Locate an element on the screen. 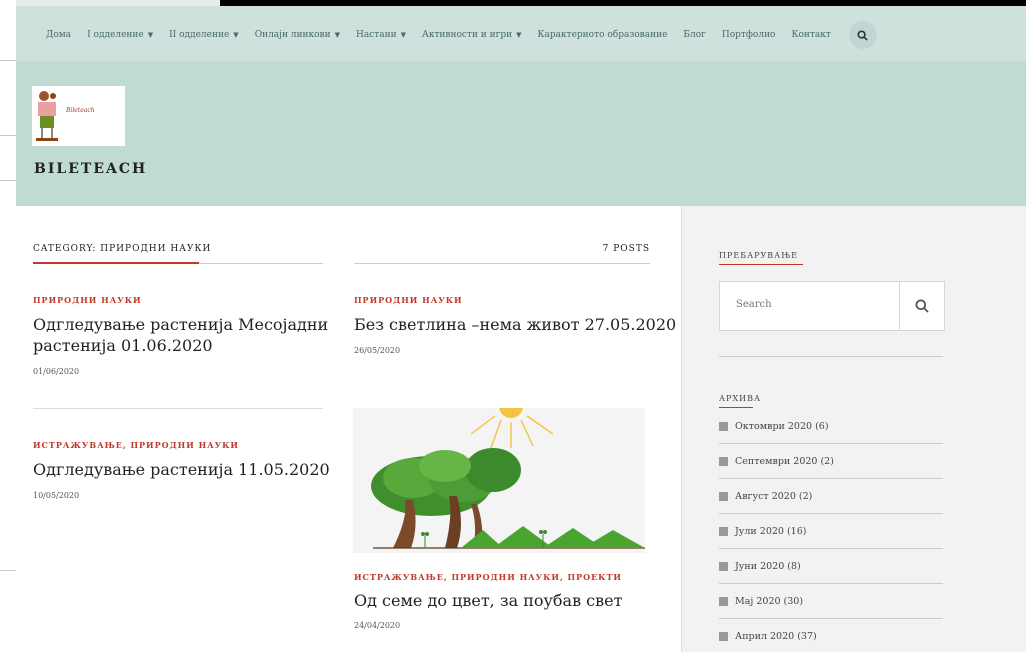 This screenshot has width=1026, height=652. post-title-link: Од семе до цвет, за поубав свет is located at coordinates (488, 600).